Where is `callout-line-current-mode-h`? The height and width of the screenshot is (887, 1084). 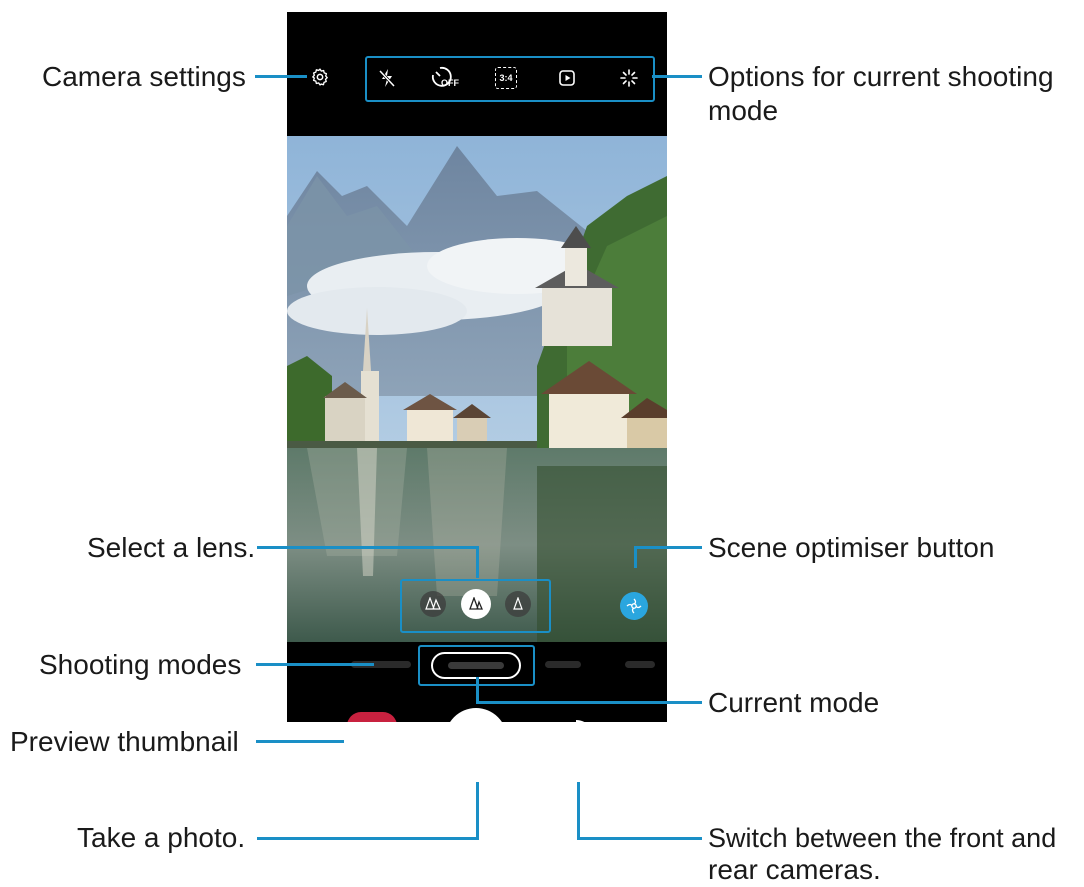 callout-line-current-mode-h is located at coordinates (589, 702).